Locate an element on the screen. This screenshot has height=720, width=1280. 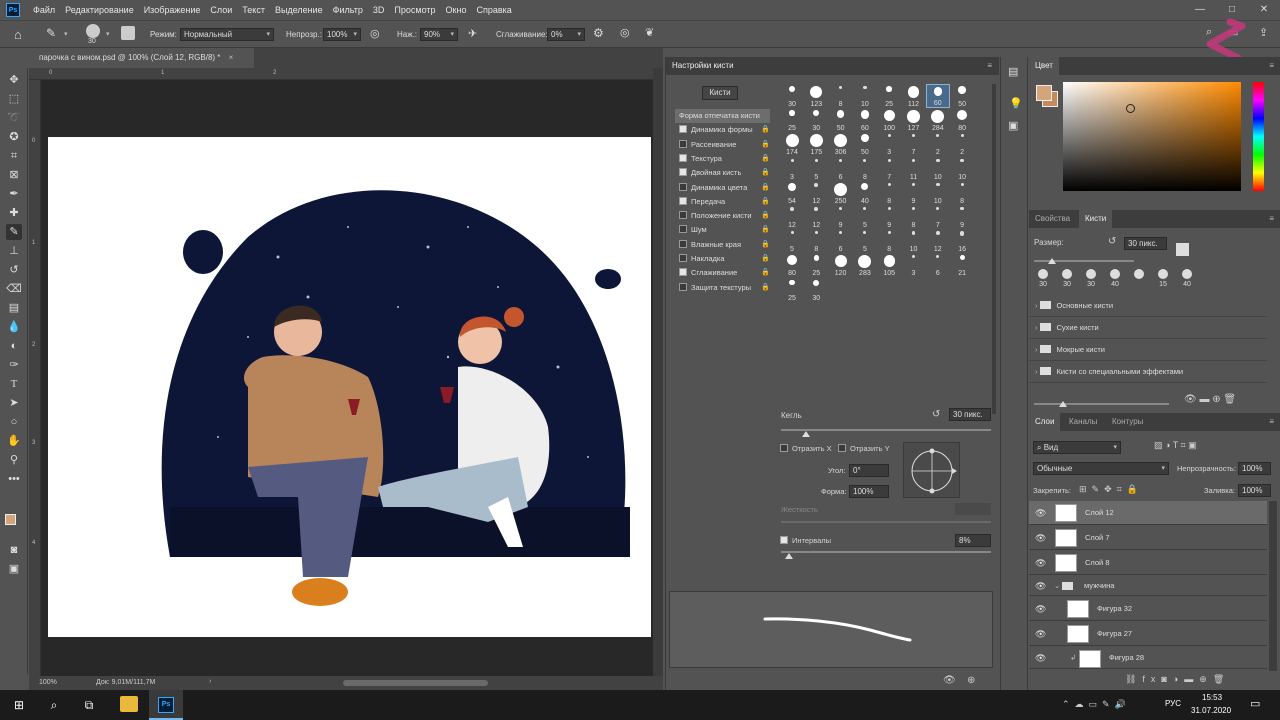
menu-type: Текст is located at coordinates (253, 10).